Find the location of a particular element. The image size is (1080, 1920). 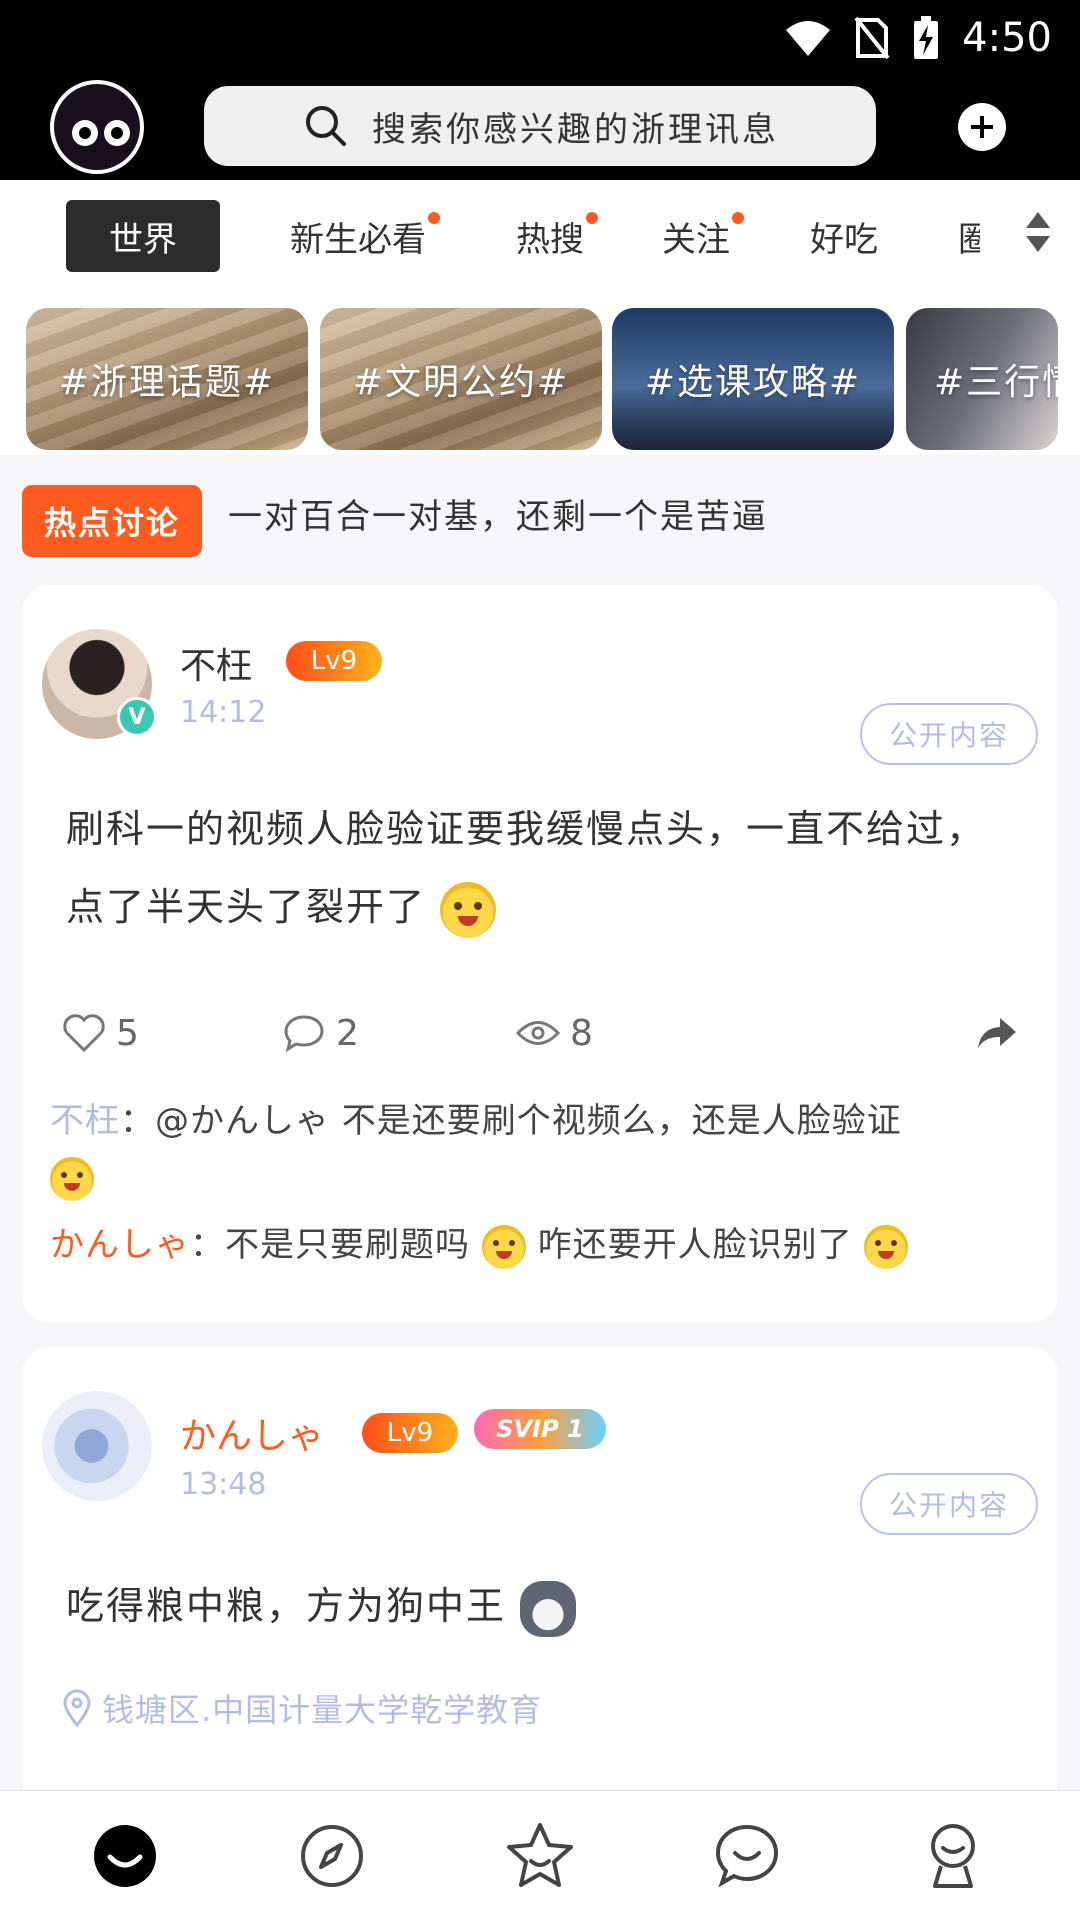

tab-sort-icon is located at coordinates (1038, 232).